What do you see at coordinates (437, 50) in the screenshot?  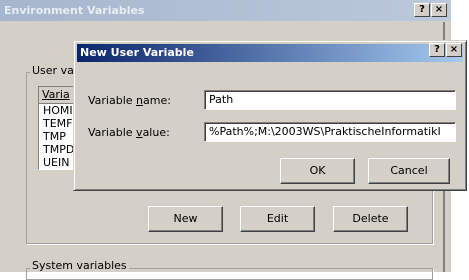 I see `nuv-help-button: ?` at bounding box center [437, 50].